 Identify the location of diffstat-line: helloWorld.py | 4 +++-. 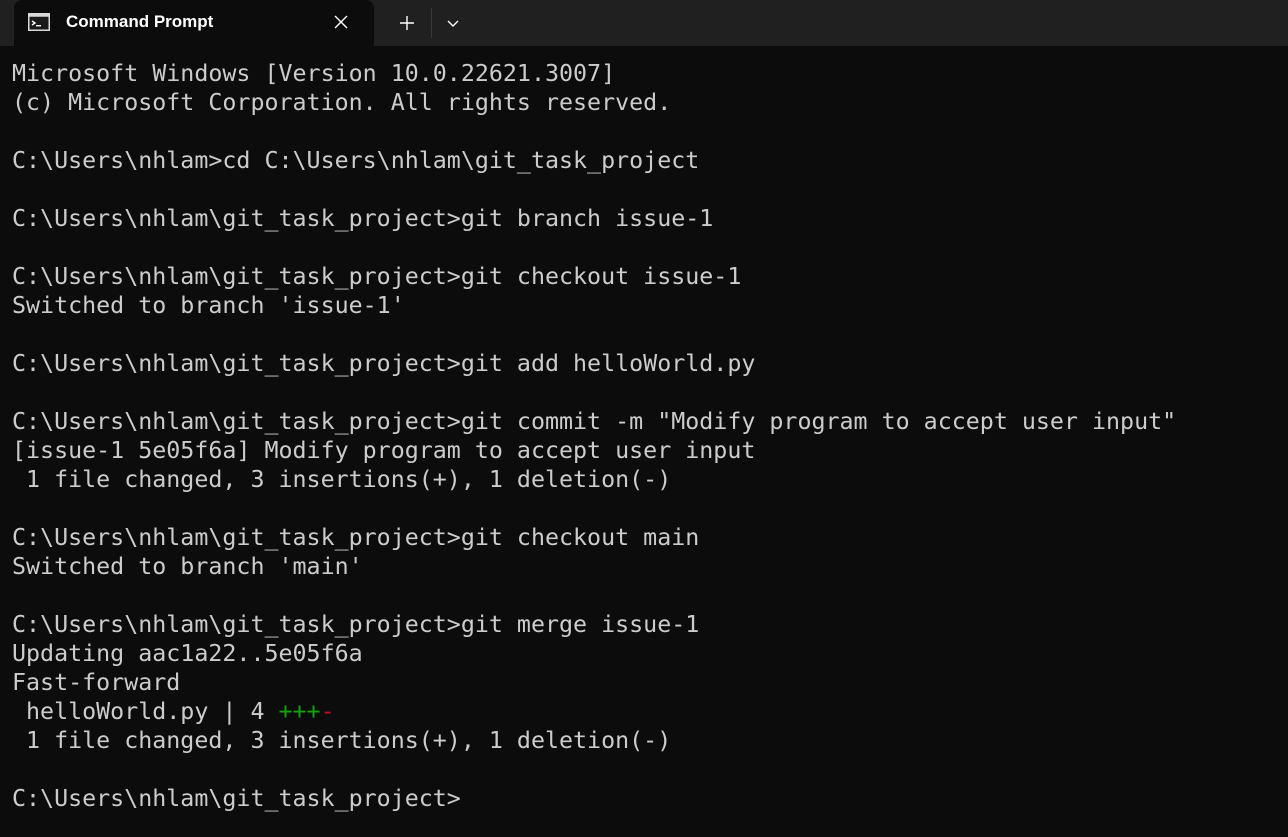
(650, 711).